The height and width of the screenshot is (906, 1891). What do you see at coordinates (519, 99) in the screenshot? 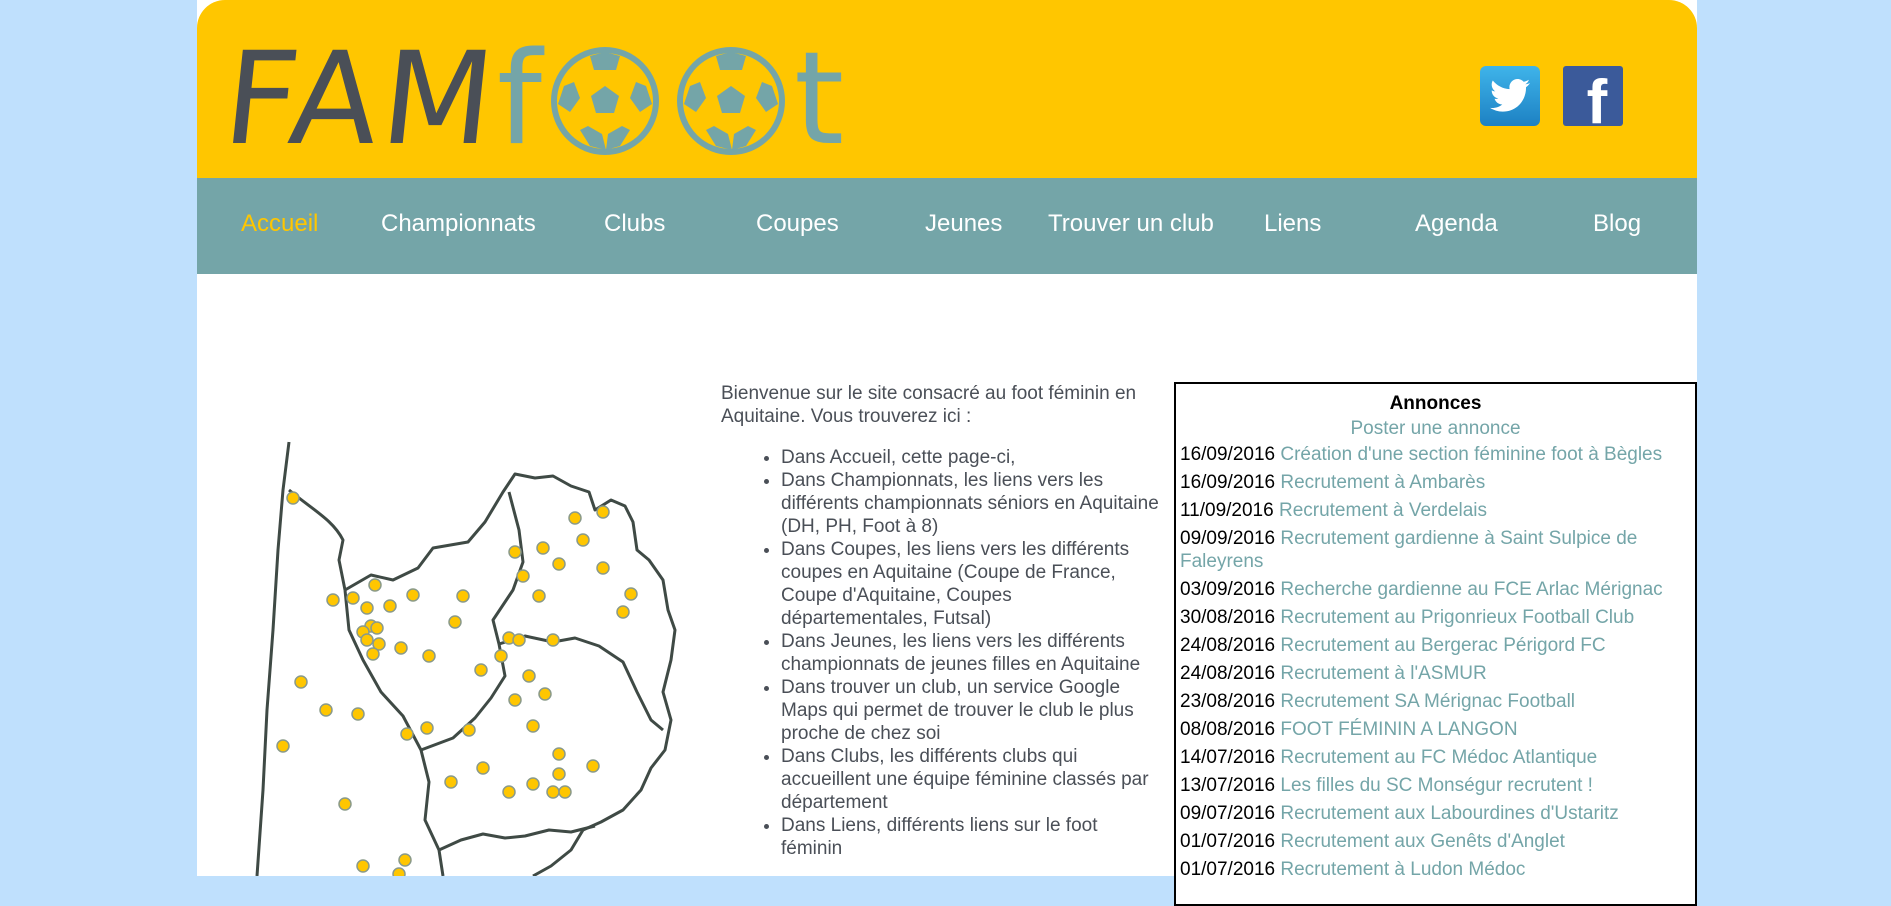
I see `logo-f-text: f` at bounding box center [519, 99].